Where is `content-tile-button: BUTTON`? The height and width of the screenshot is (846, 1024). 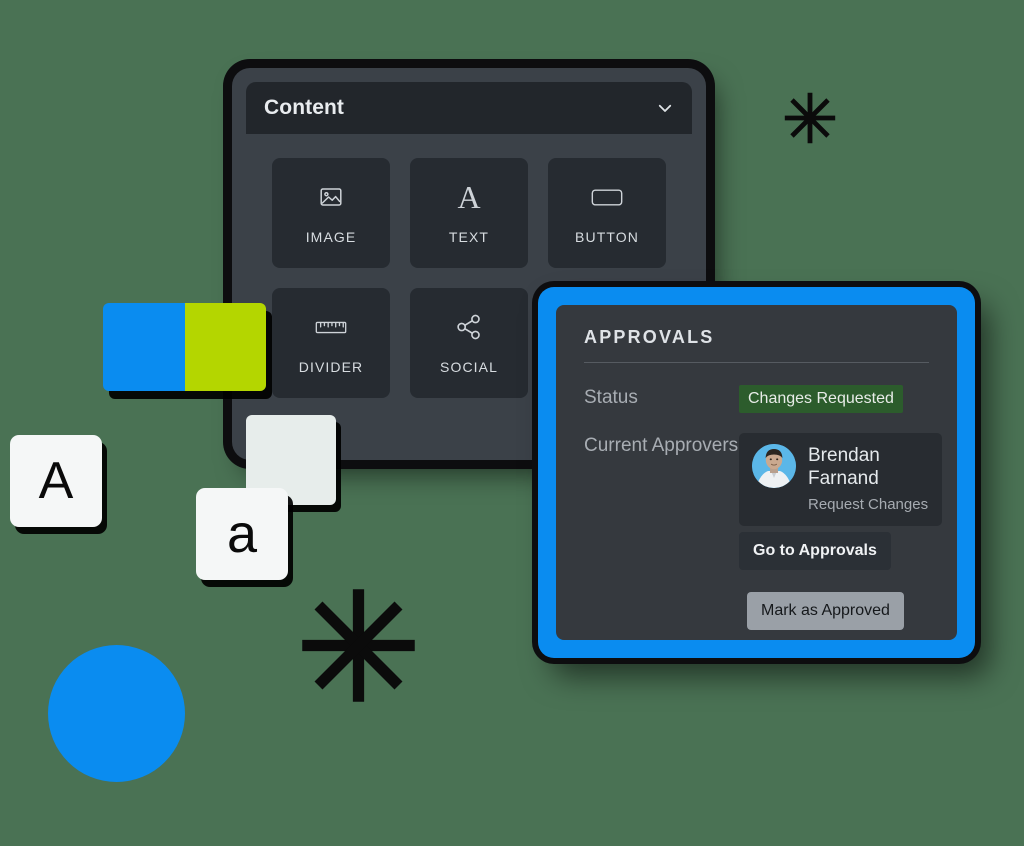 content-tile-button: BUTTON is located at coordinates (607, 213).